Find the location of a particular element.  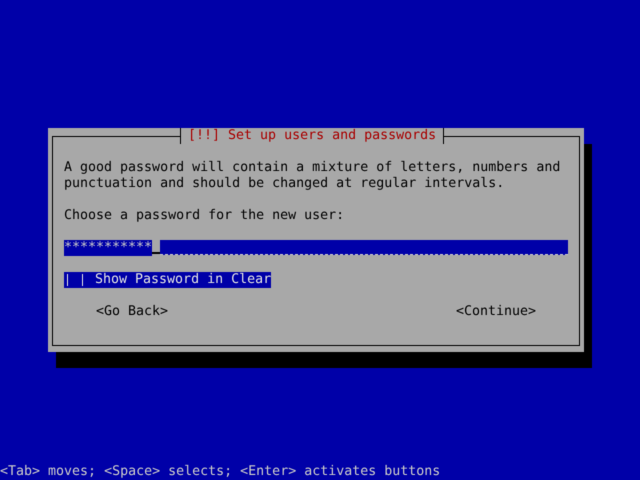

prompt-label: Choose a password for the new user: is located at coordinates (205, 216).